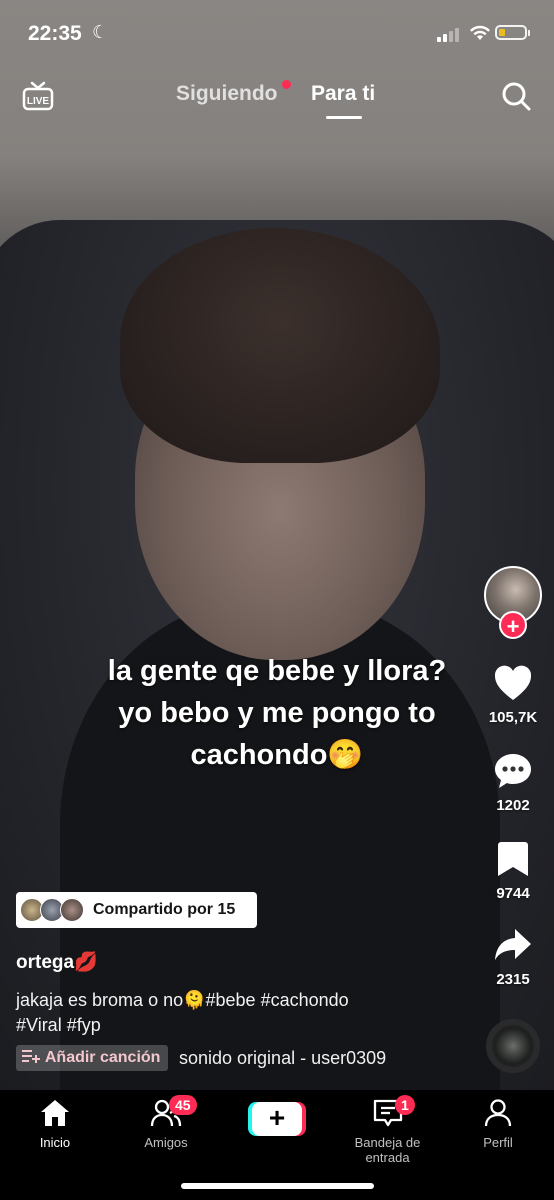 The image size is (554, 1200). Describe the element at coordinates (498, 1142) in the screenshot. I see `nav-profile-label: Perfil` at that location.